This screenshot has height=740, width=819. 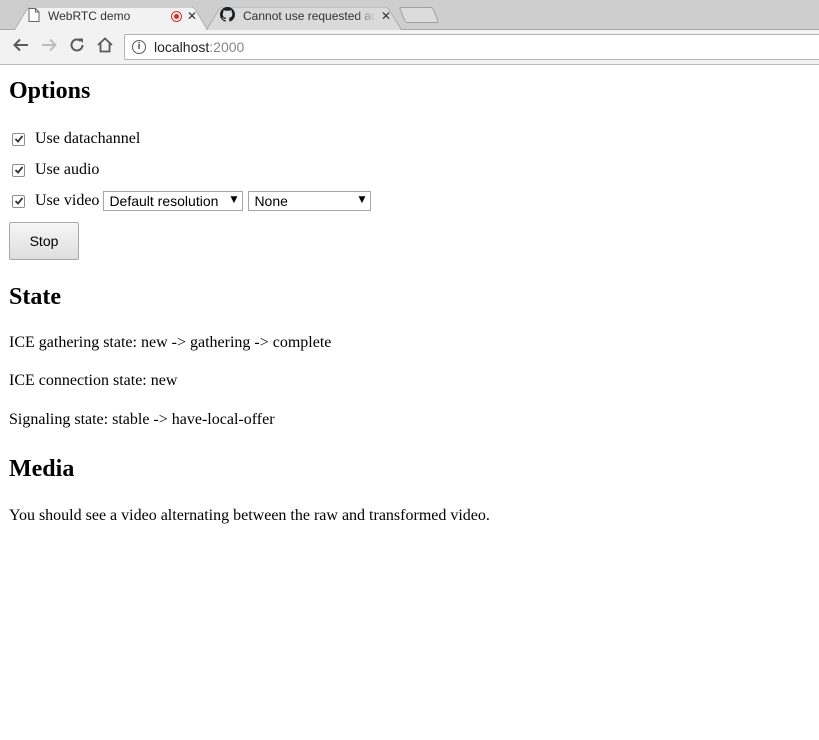 What do you see at coordinates (227, 47) in the screenshot?
I see `url-port: :2000` at bounding box center [227, 47].